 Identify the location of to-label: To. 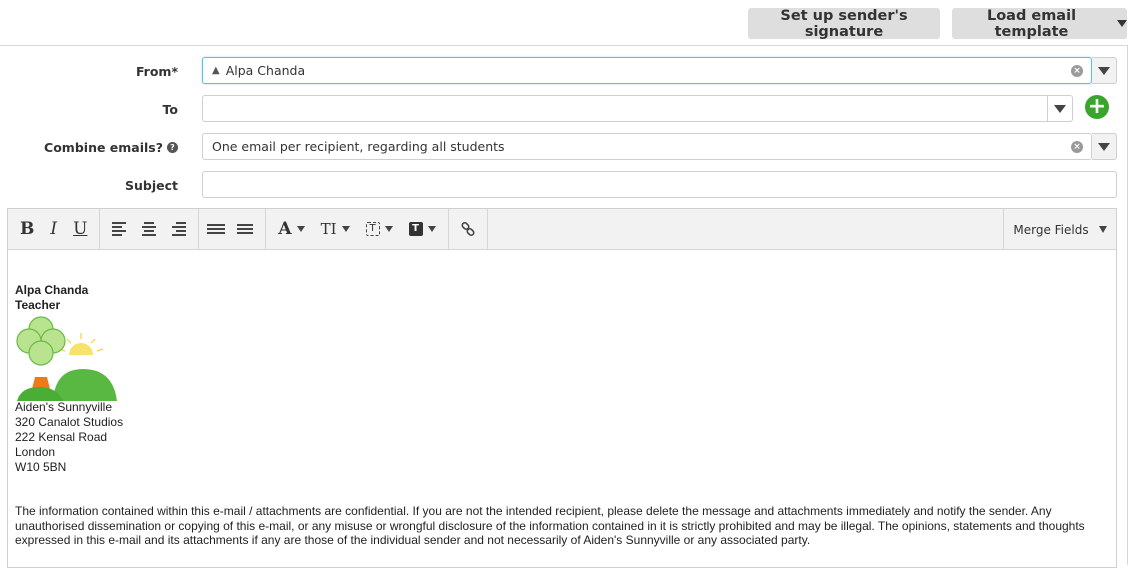
(170, 109).